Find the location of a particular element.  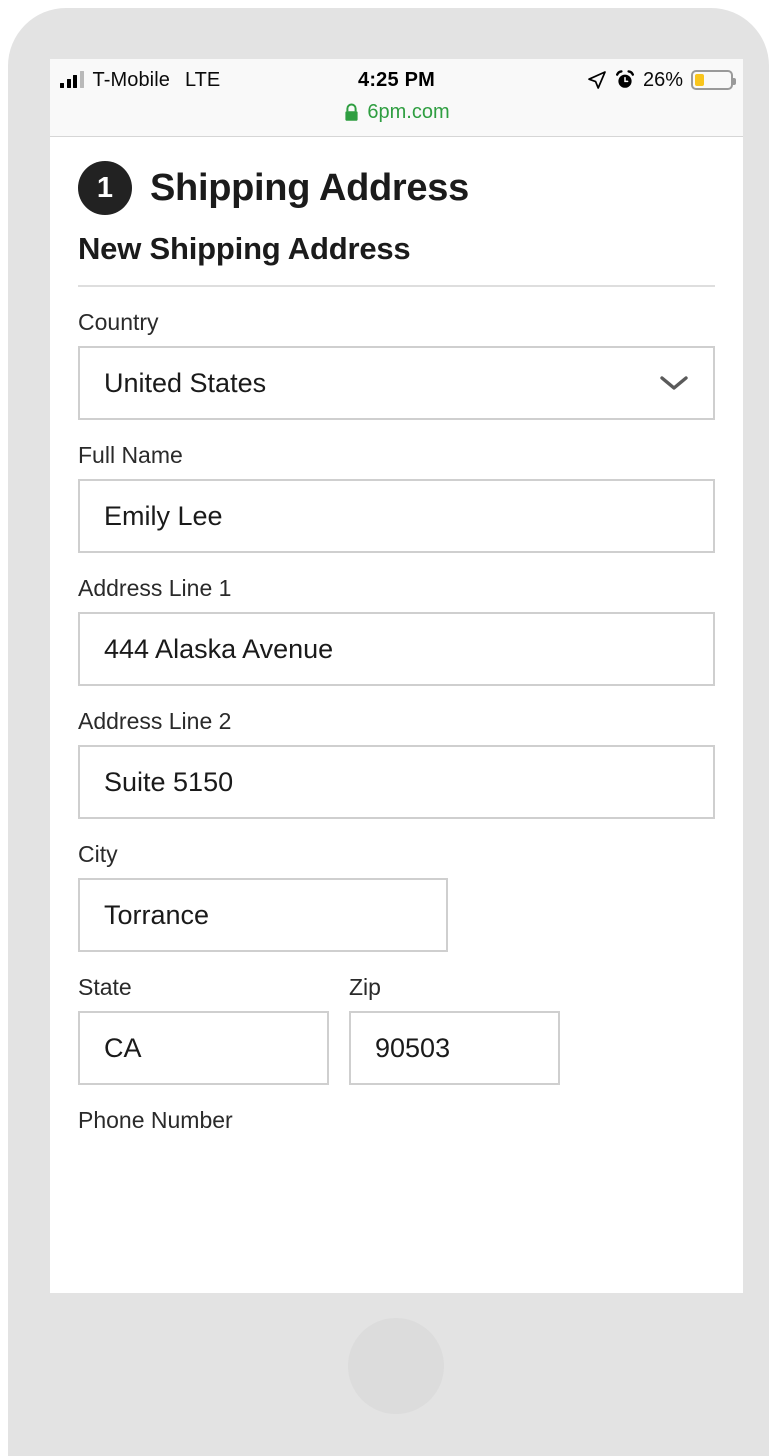

clock-label: 4:25 PM is located at coordinates (396, 79).